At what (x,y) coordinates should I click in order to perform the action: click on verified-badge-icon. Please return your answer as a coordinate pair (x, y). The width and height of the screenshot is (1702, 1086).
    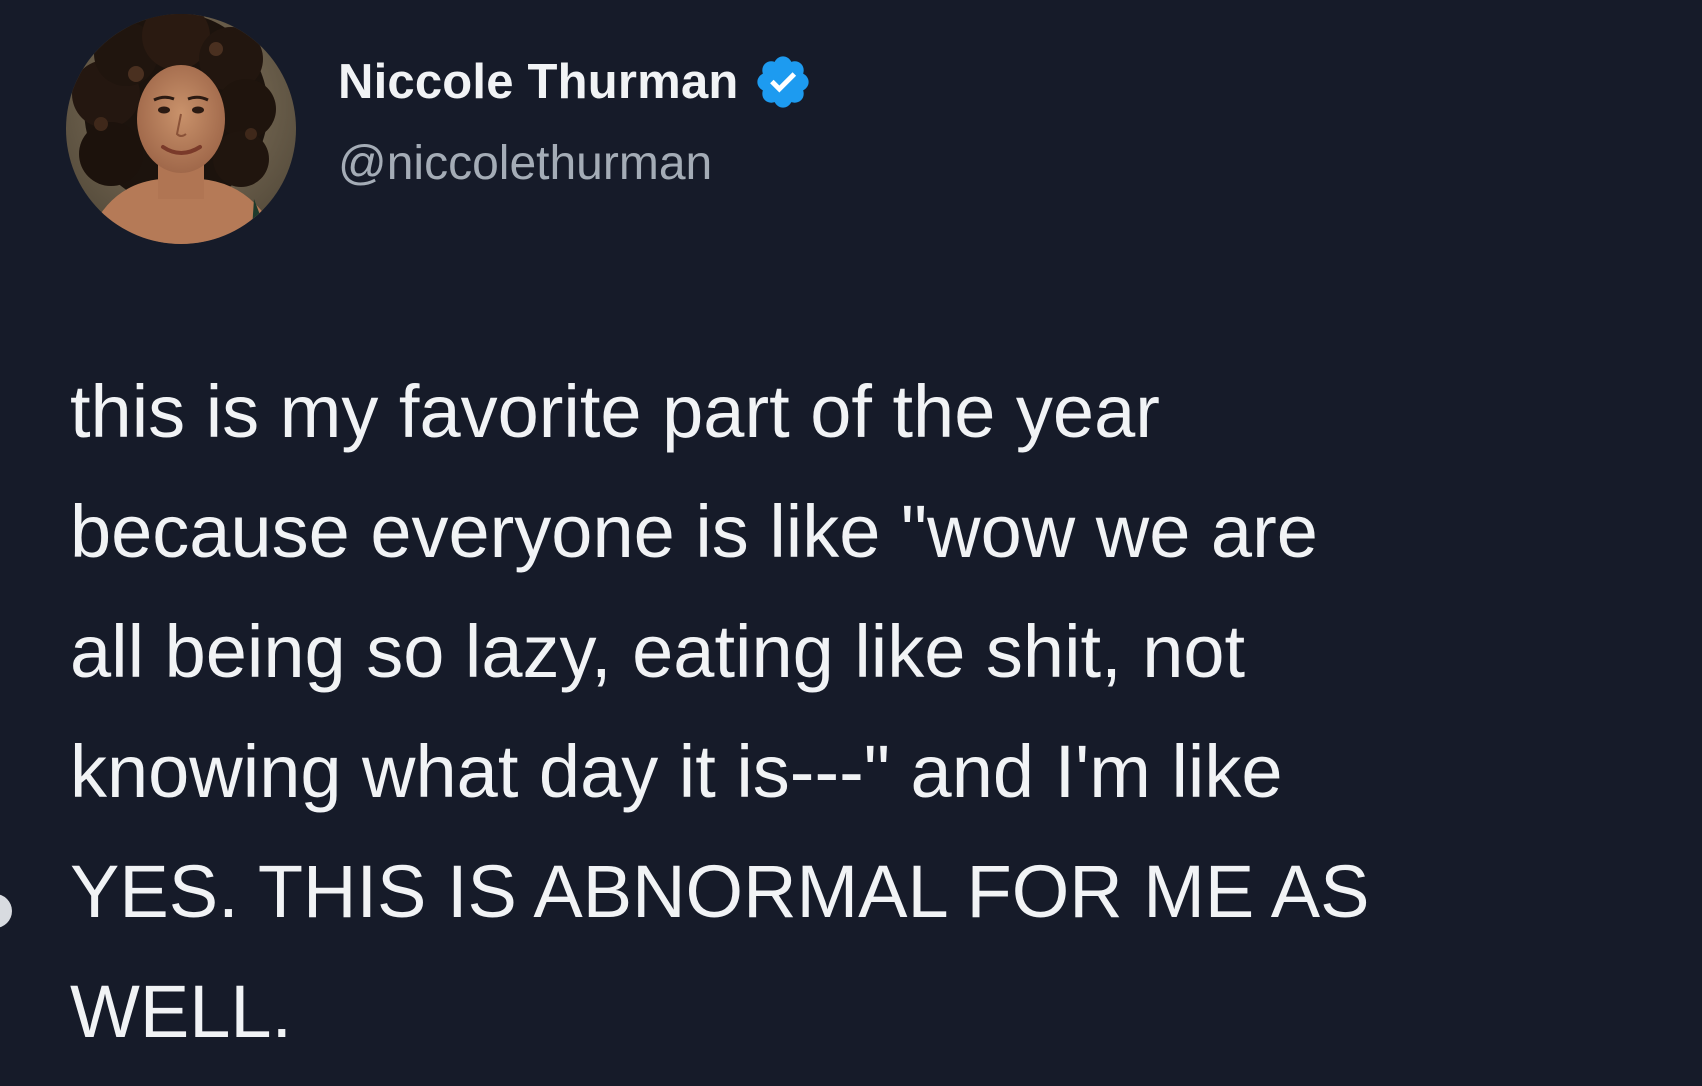
    Looking at the image, I should click on (782, 82).